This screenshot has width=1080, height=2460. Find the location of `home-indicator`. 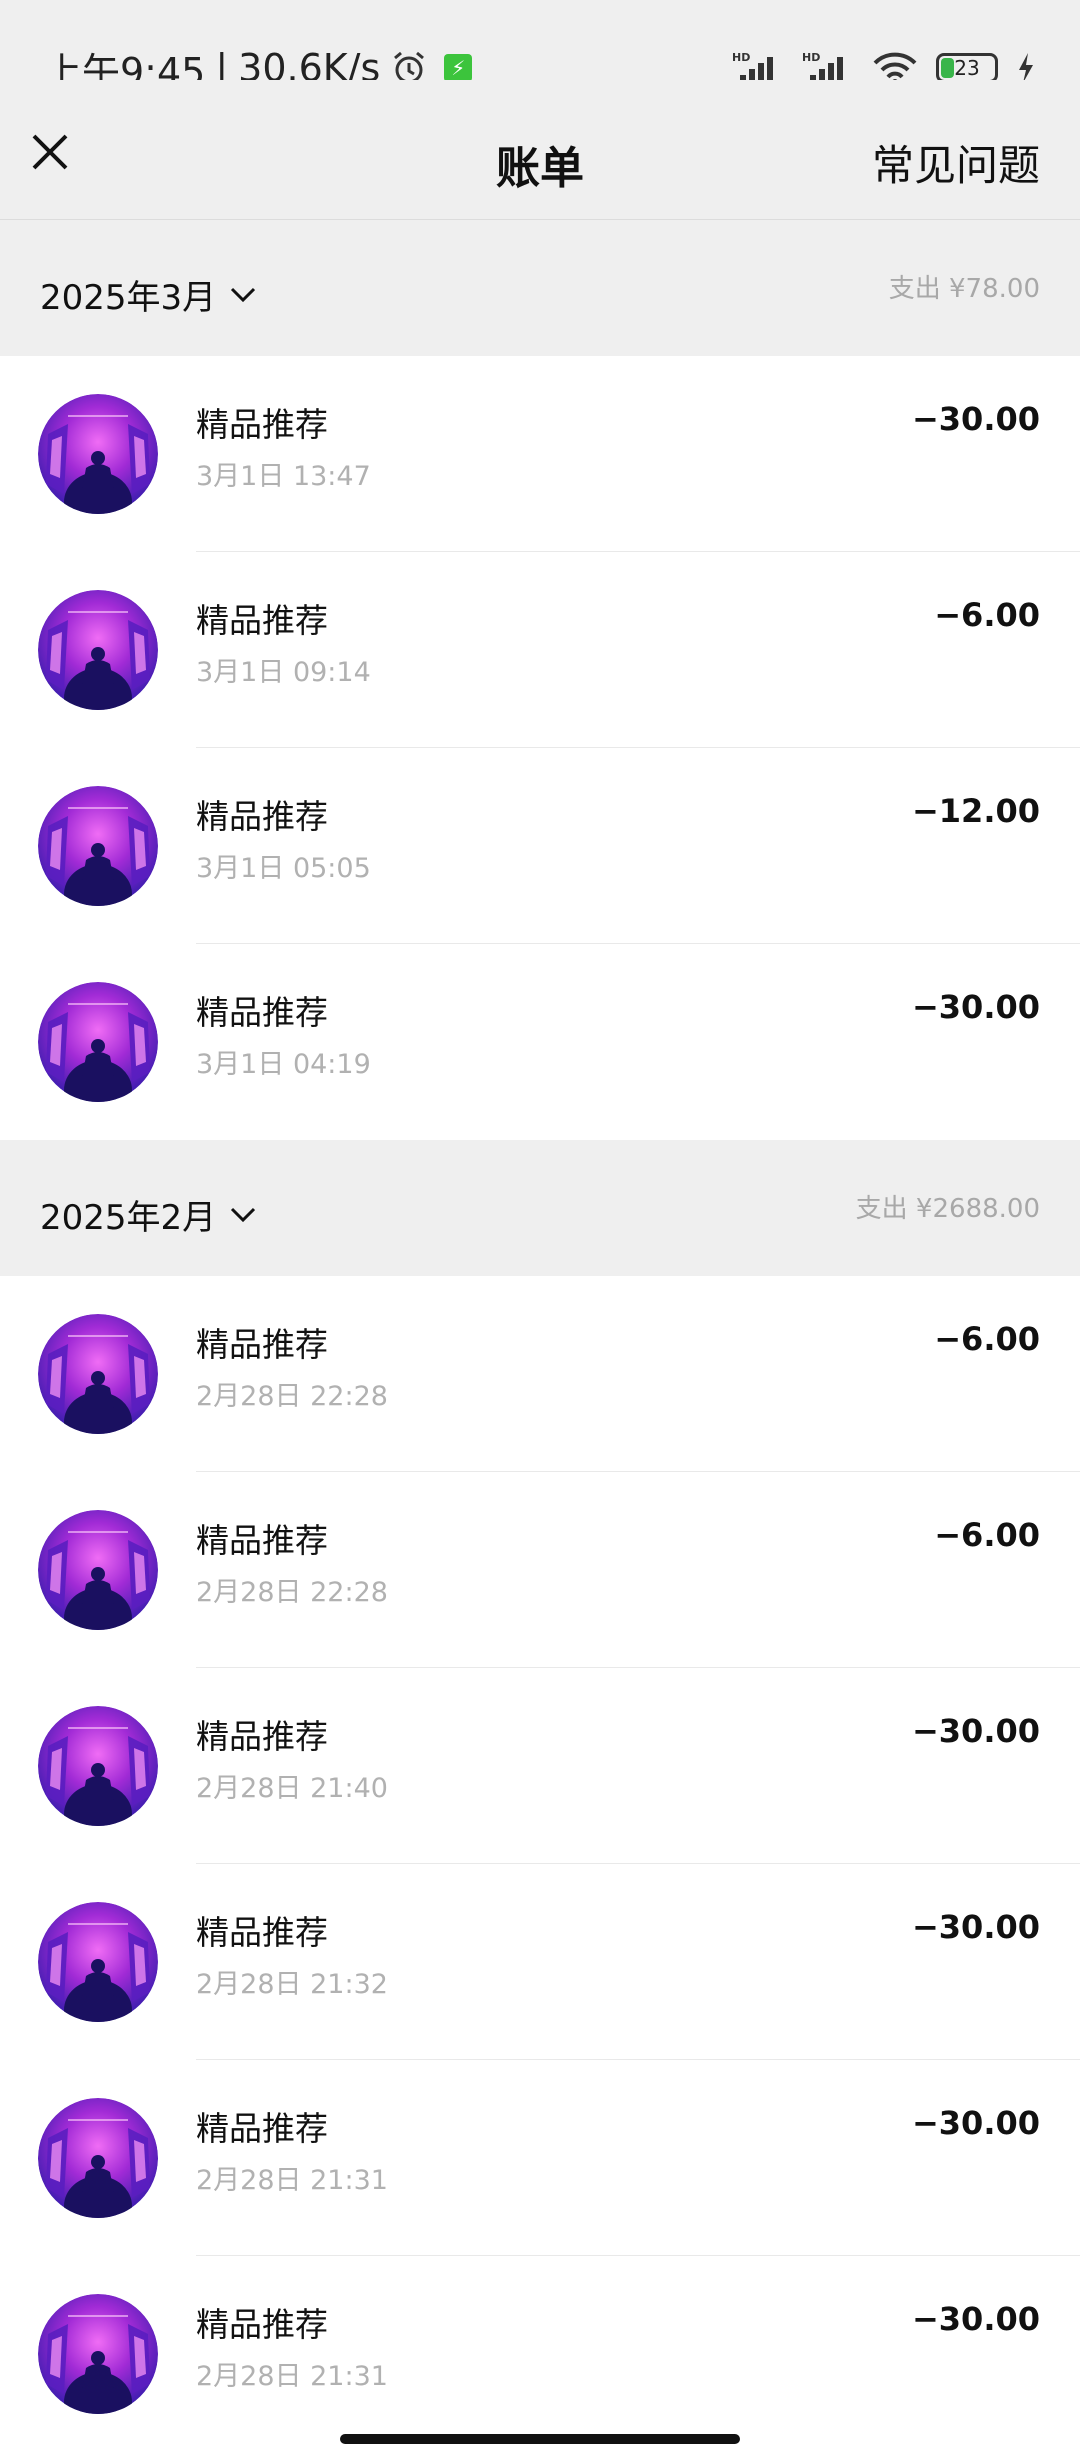

home-indicator is located at coordinates (540, 2439).